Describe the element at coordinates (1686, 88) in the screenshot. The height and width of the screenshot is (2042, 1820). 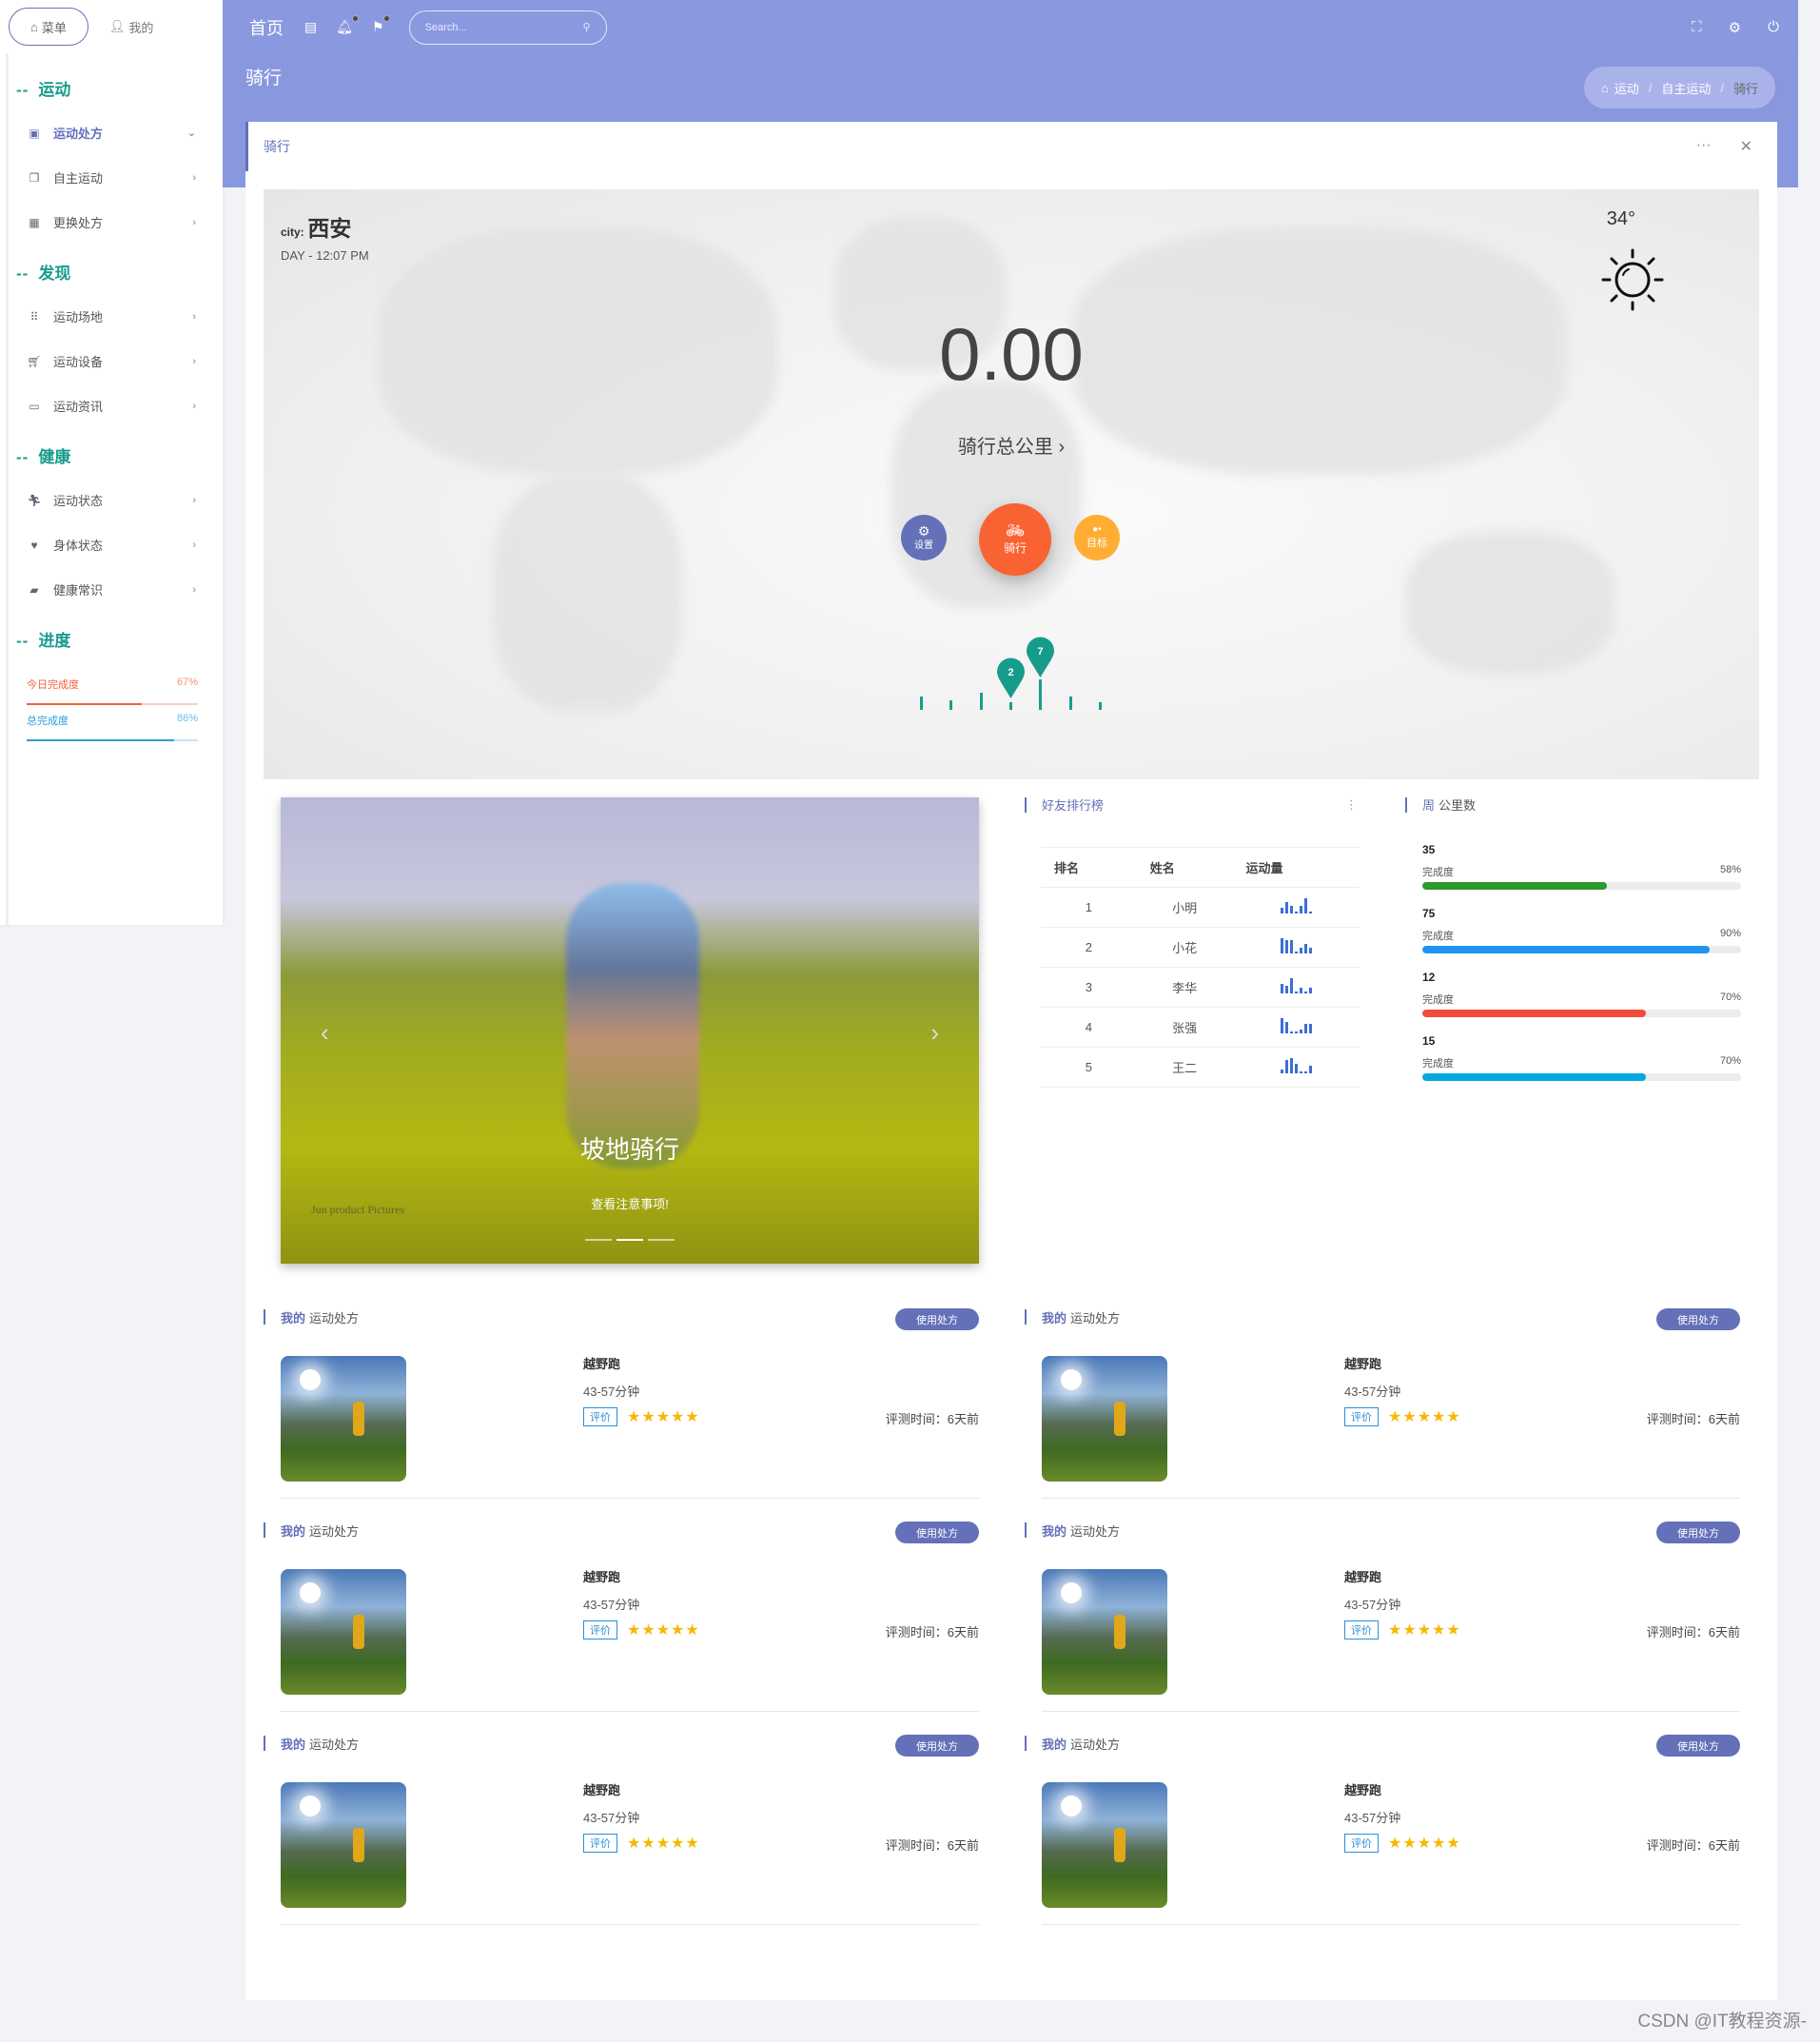
I see `breadcrumb-item: 自主运动` at that location.